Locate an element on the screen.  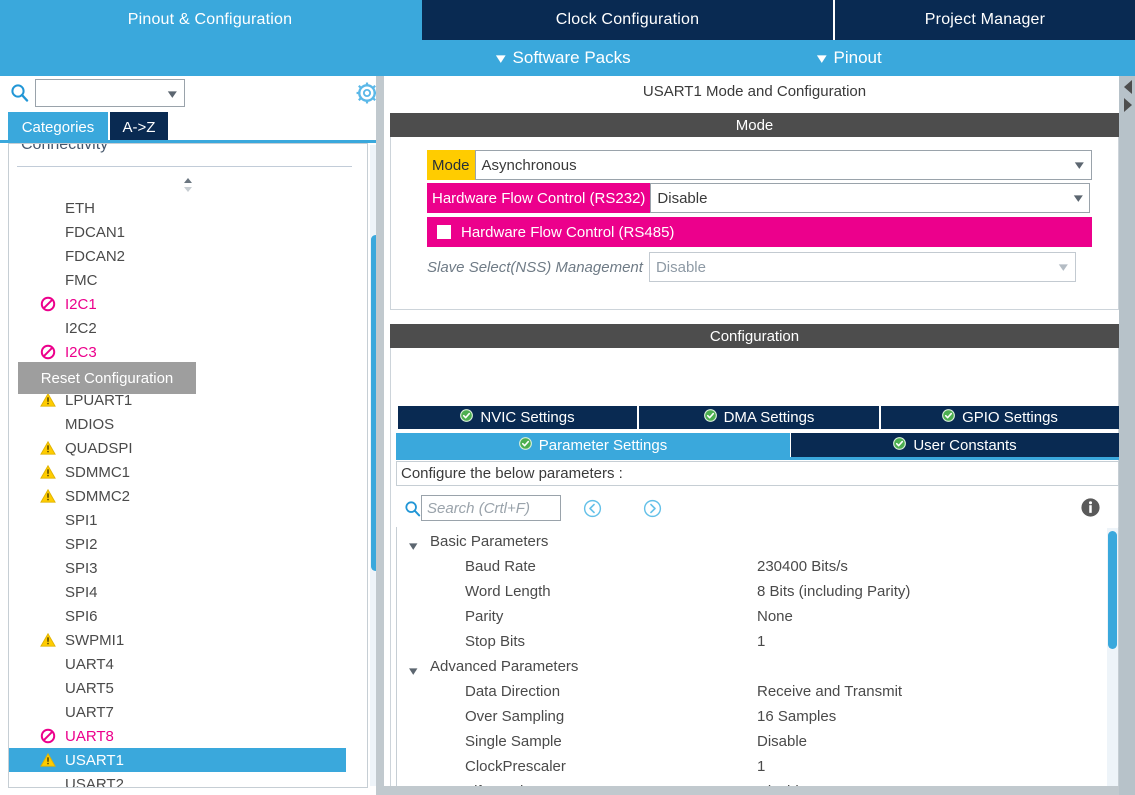
bottom-splitter is located at coordinates (751, 790).